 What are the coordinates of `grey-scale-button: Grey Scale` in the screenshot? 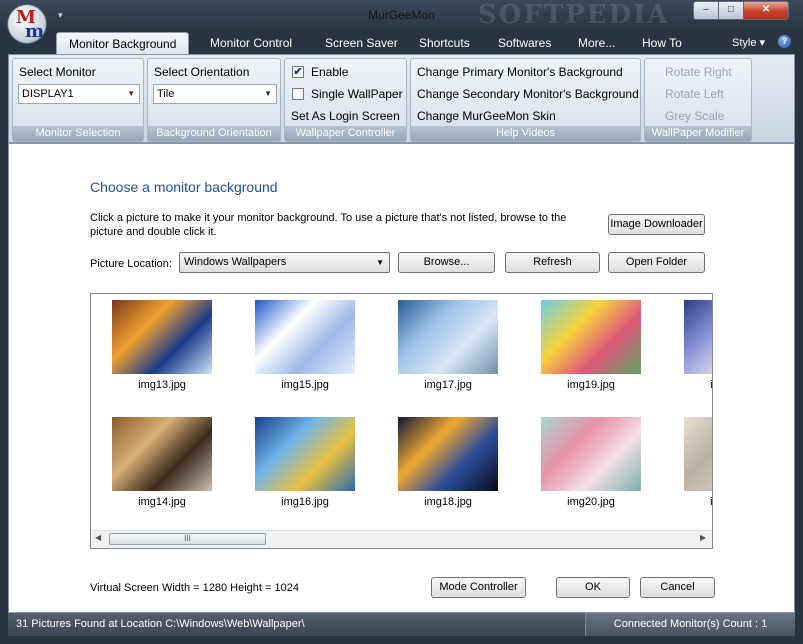 It's located at (694, 116).